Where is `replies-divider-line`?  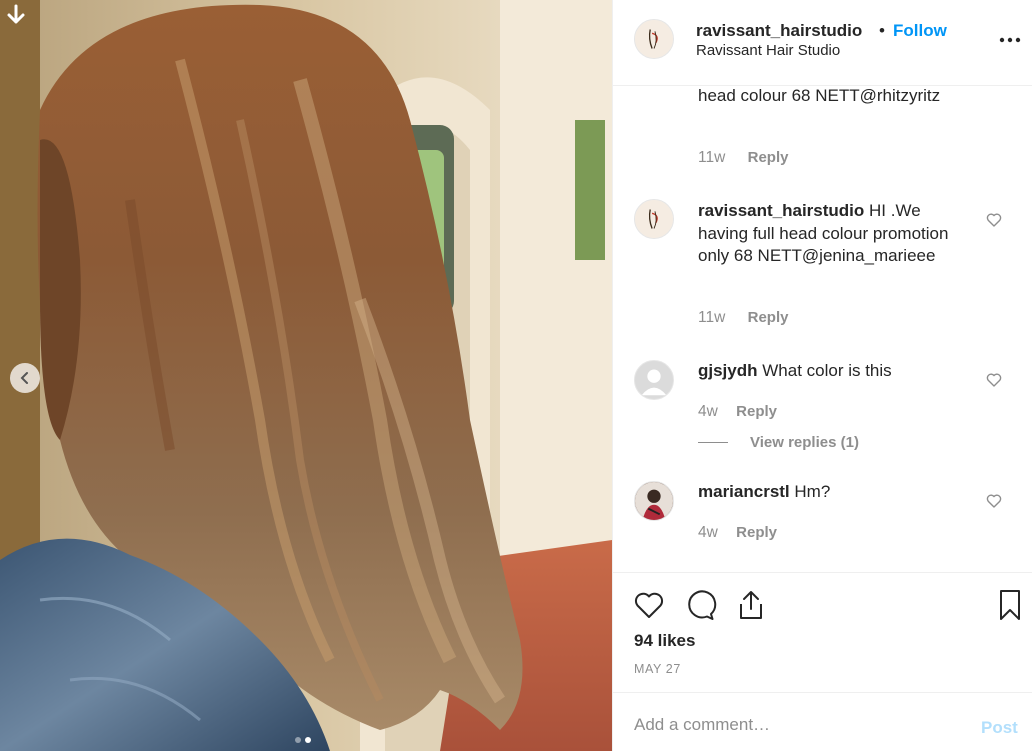
replies-divider-line is located at coordinates (713, 442).